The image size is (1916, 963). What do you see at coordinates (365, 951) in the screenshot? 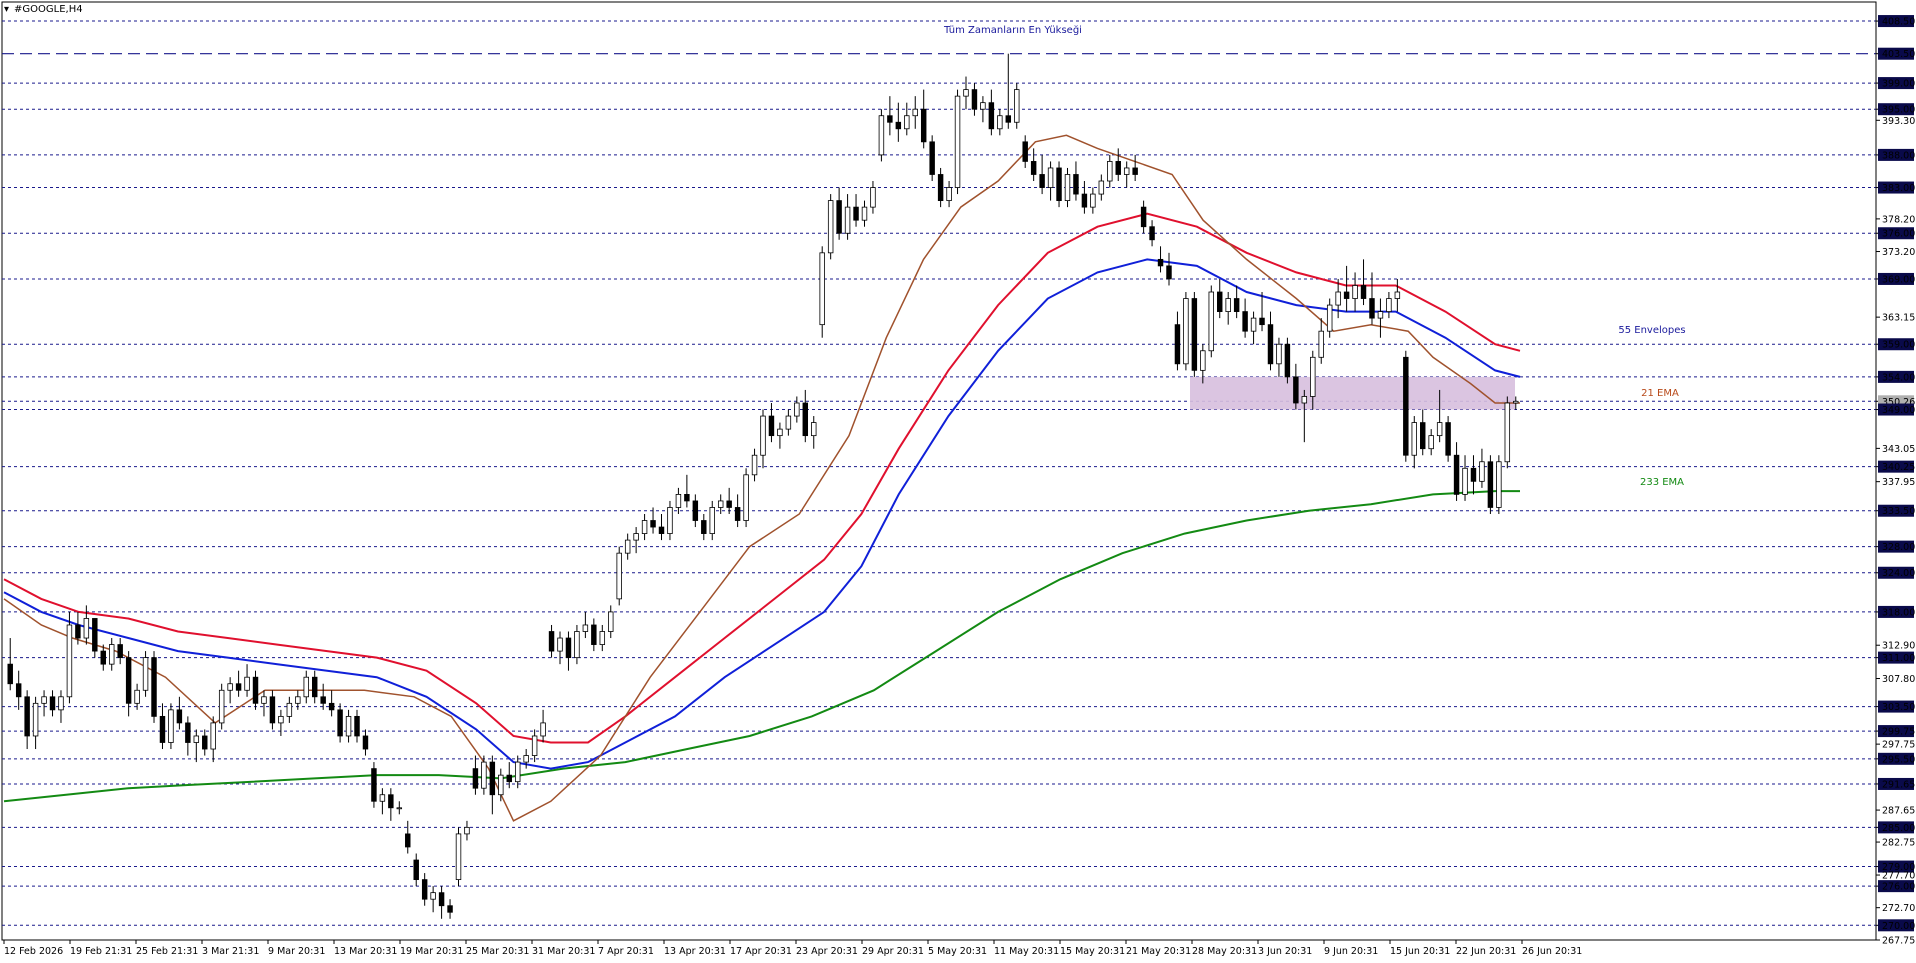
I see `time-tick-label: 13 Mar 20:31` at bounding box center [365, 951].